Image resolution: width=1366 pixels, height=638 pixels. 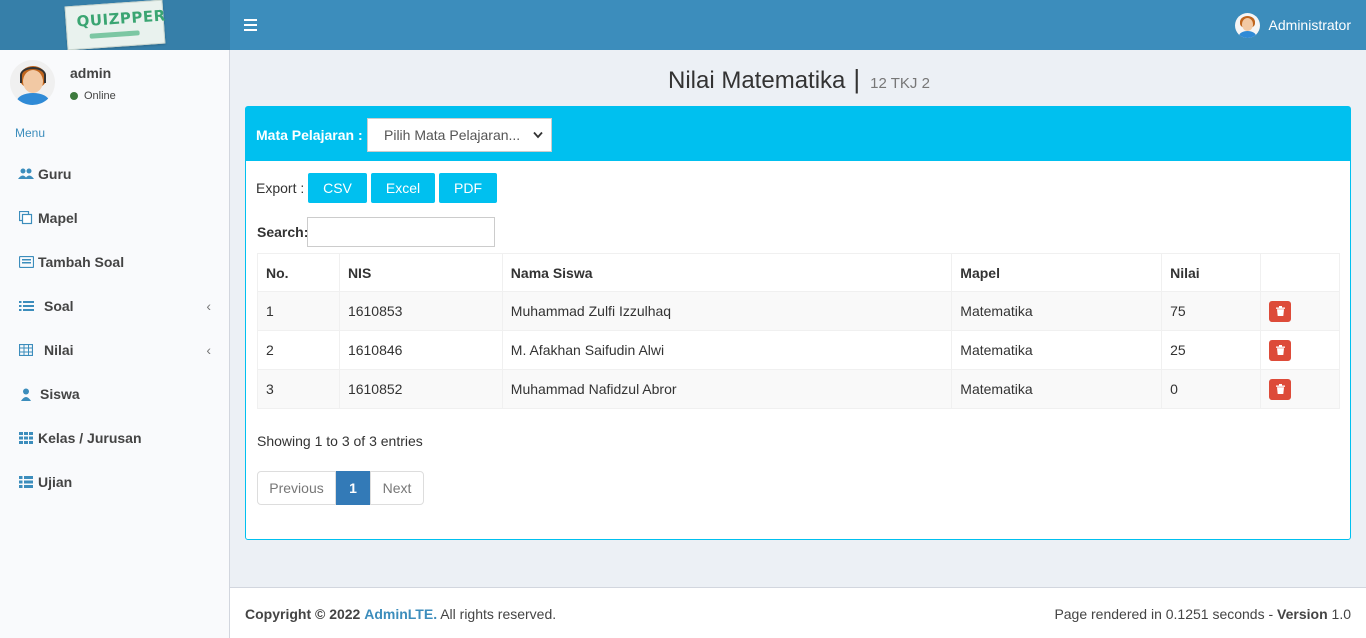 What do you see at coordinates (420, 272) in the screenshot?
I see `column-header-nis: NIS` at bounding box center [420, 272].